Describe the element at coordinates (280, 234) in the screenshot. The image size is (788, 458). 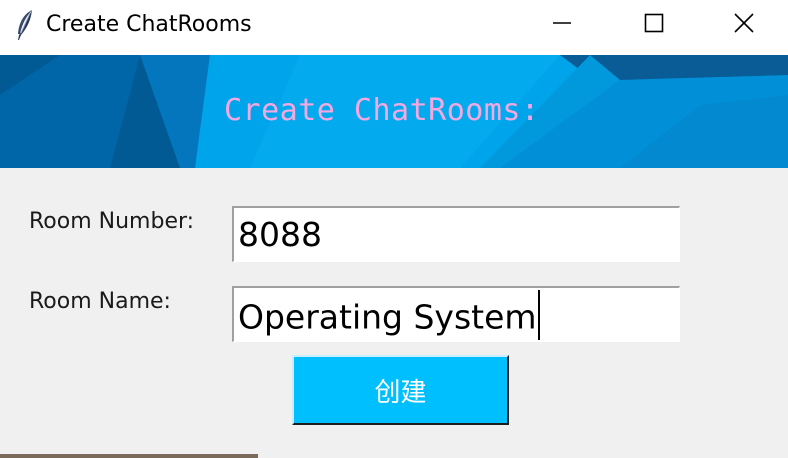
I see `room-number-value: 8088` at that location.